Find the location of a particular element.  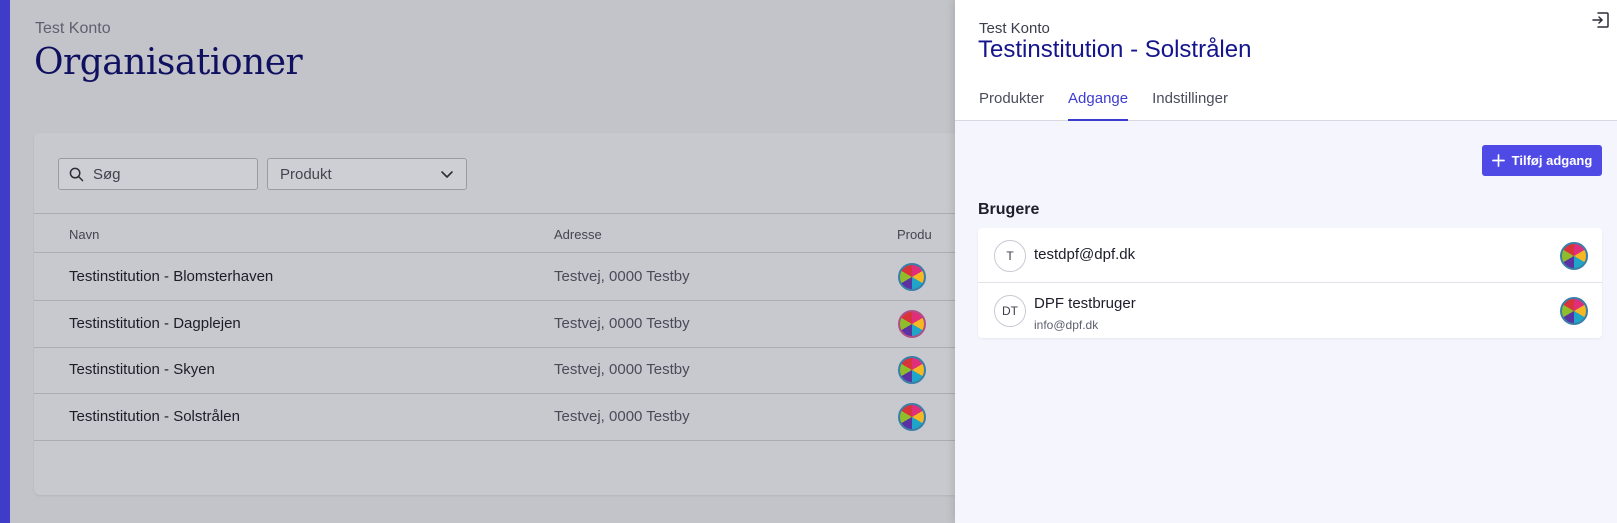

column-header-product: Produ is located at coordinates (914, 234).